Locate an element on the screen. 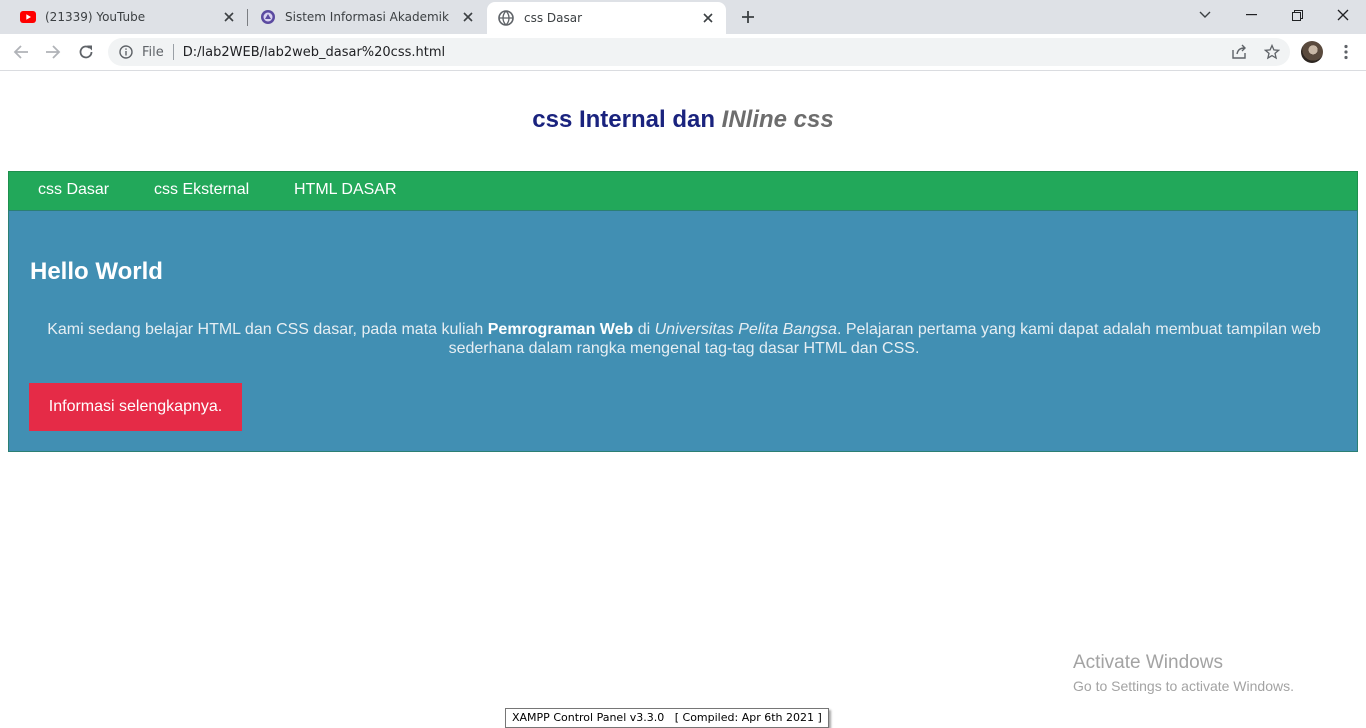  page-title-main: css Internal dan is located at coordinates (627, 119).